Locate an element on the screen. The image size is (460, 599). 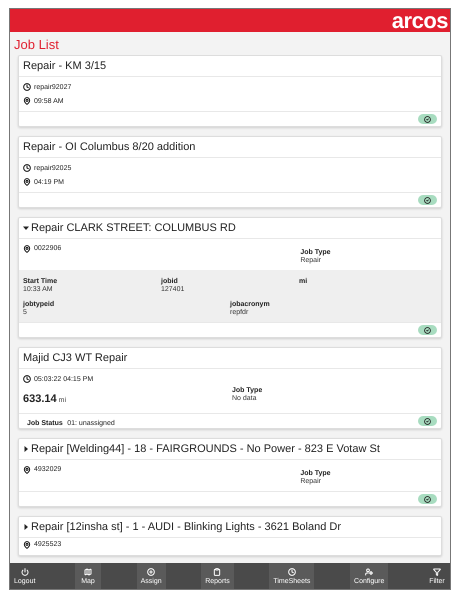
plus-circle-icon is located at coordinates (151, 572).